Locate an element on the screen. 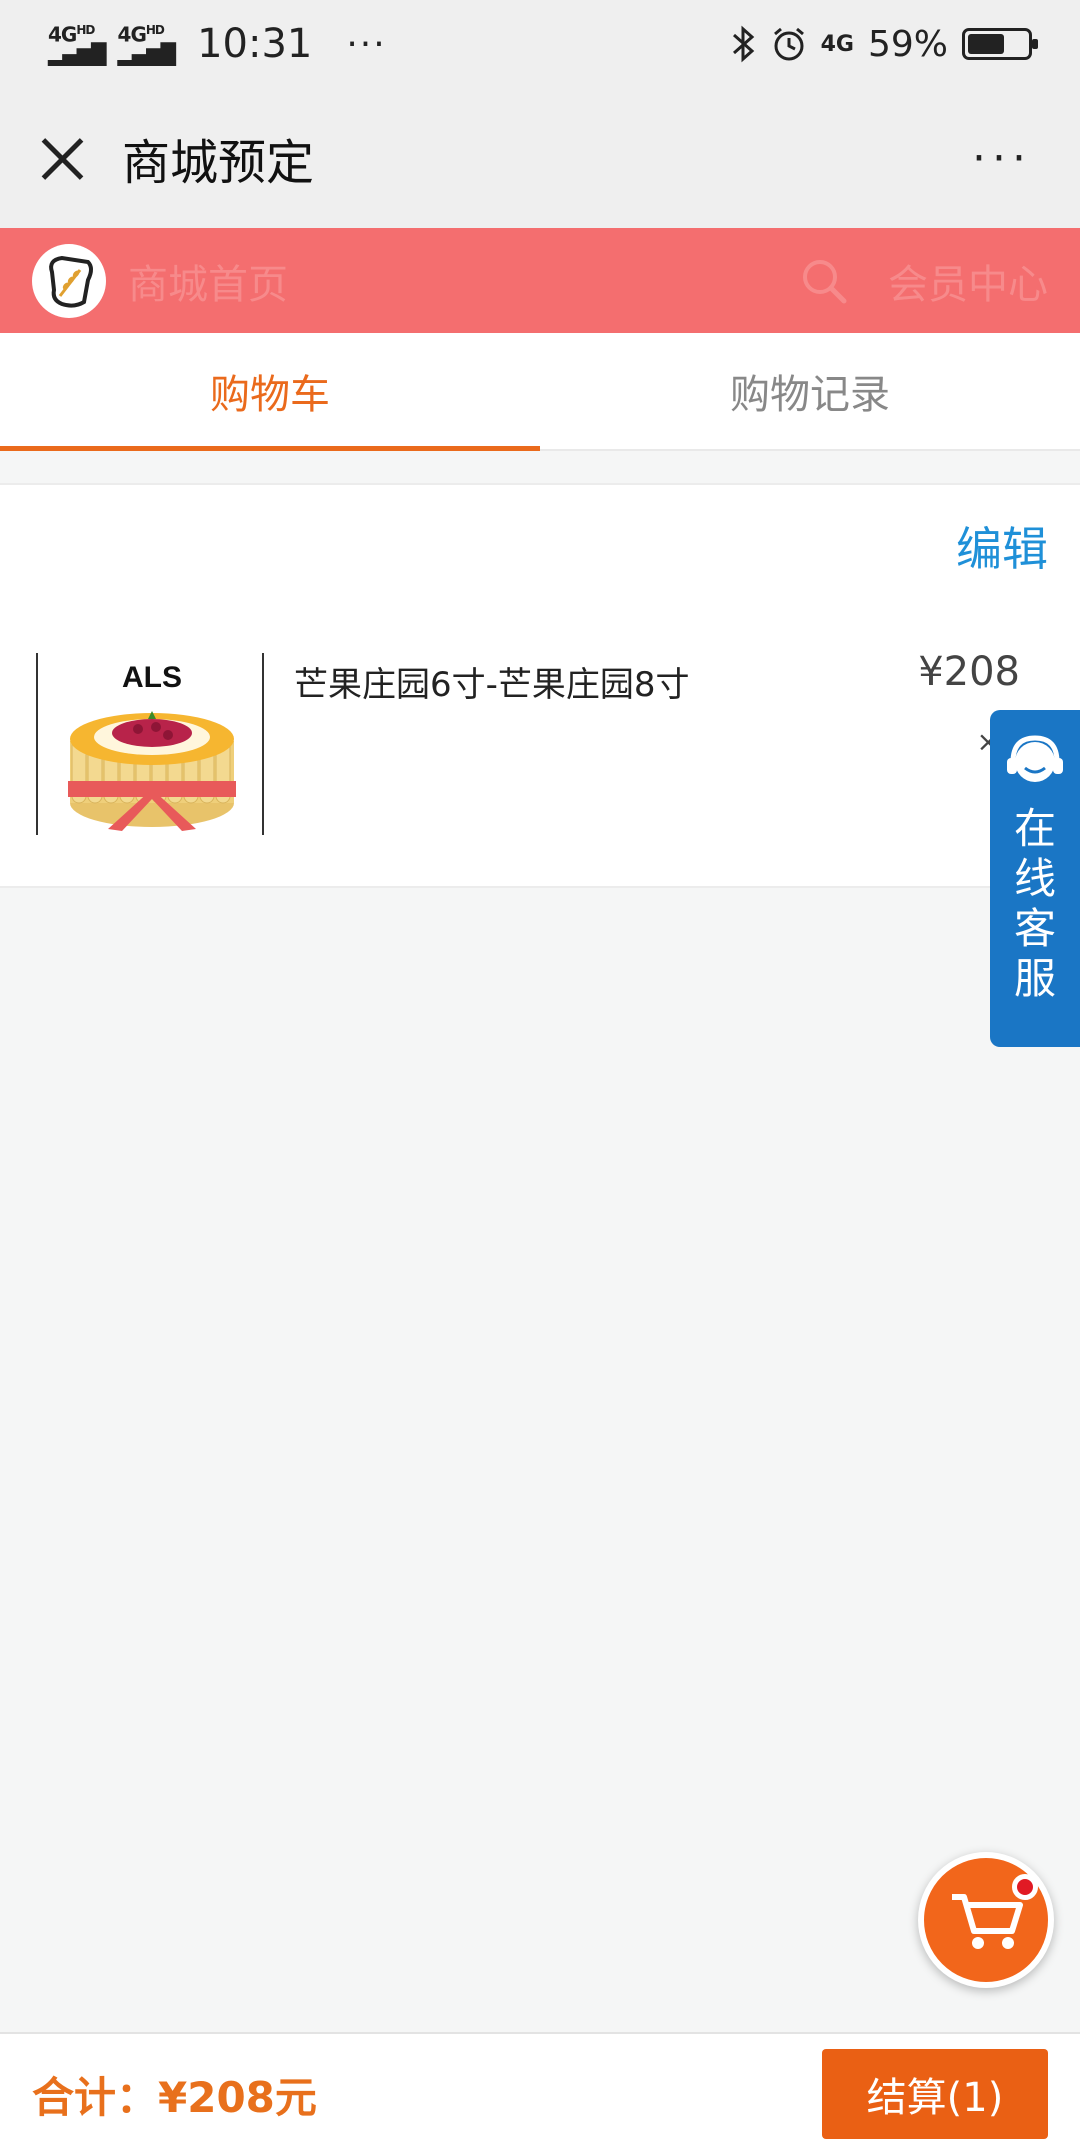  floating-cart-button is located at coordinates (986, 1920).